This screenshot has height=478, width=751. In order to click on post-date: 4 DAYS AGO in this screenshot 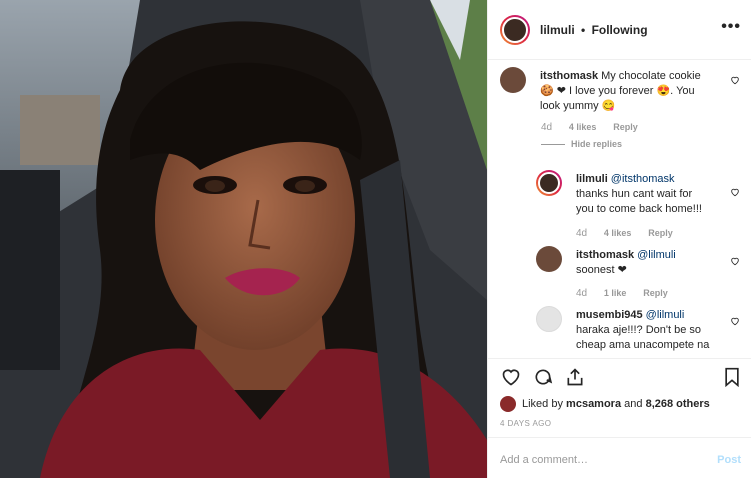, I will do `click(526, 423)`.